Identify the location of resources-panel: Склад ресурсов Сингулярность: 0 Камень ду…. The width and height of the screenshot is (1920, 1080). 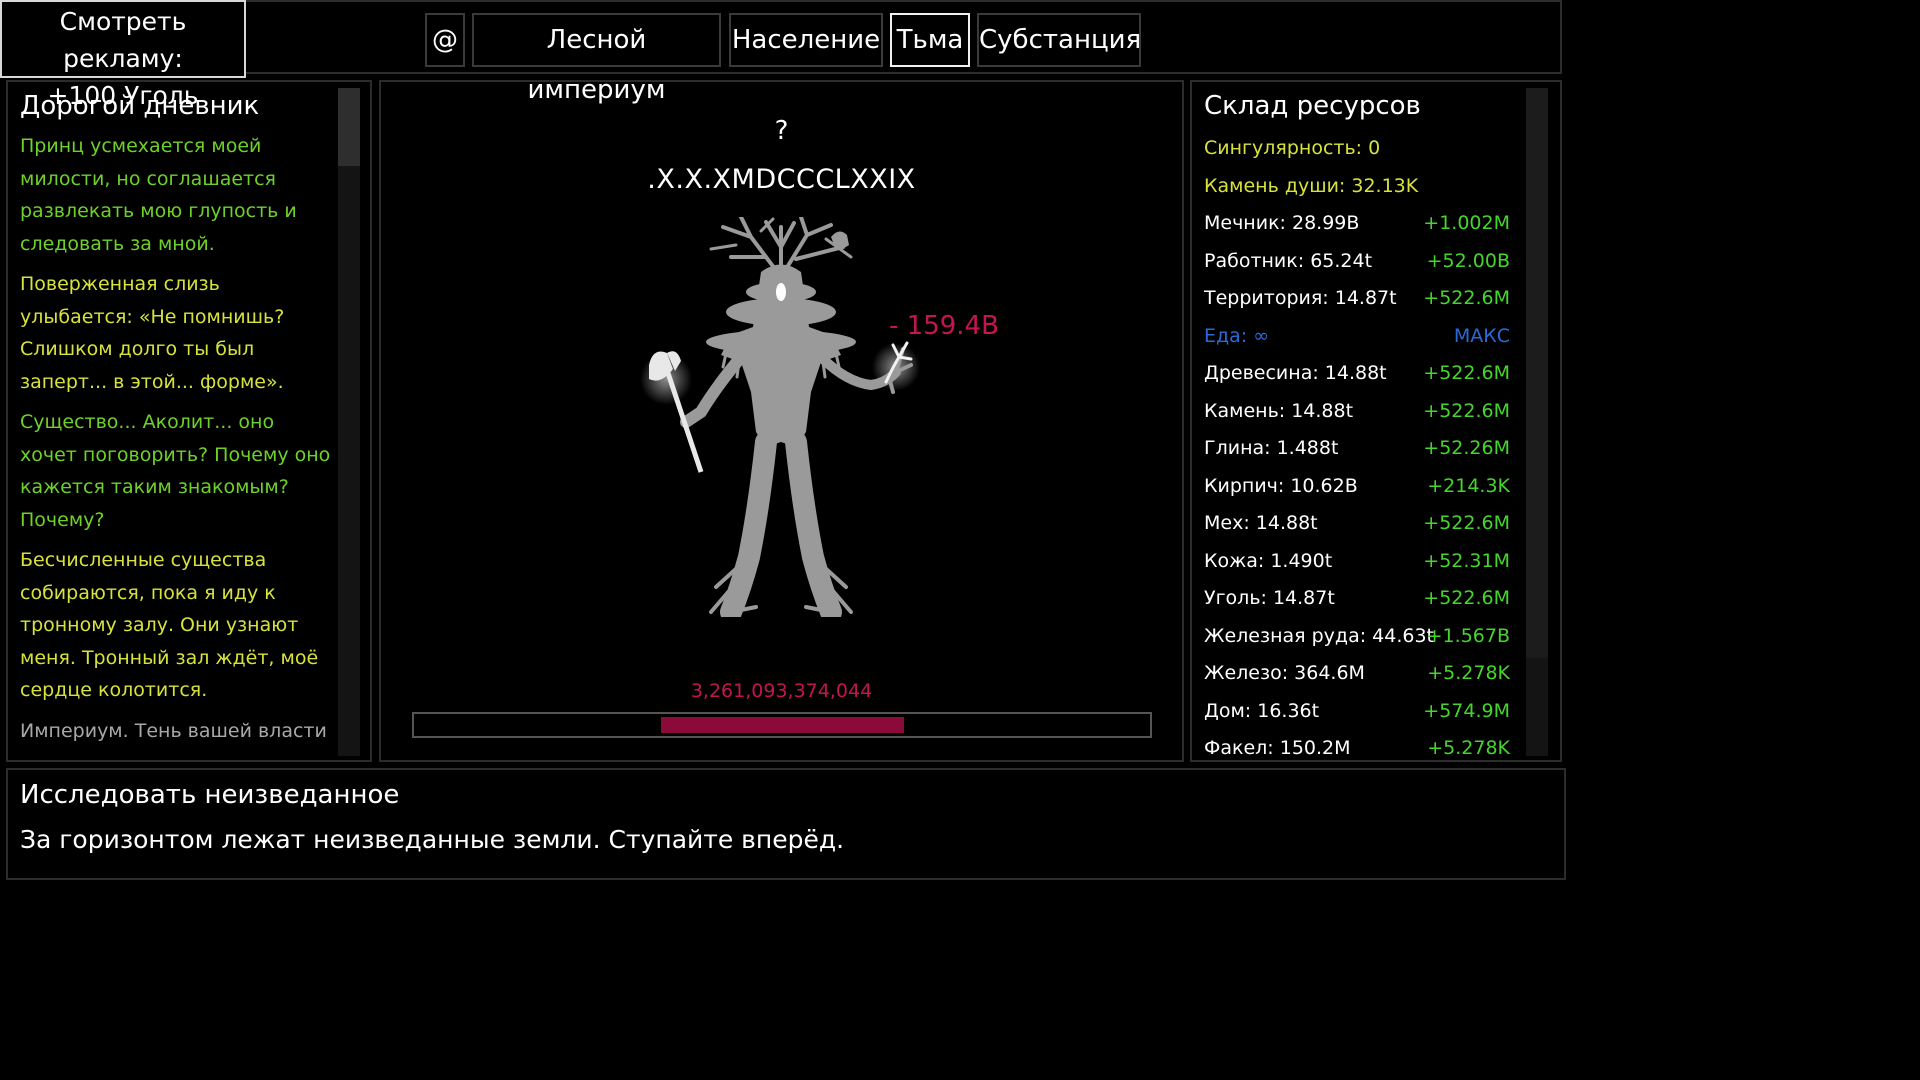
(1376, 421).